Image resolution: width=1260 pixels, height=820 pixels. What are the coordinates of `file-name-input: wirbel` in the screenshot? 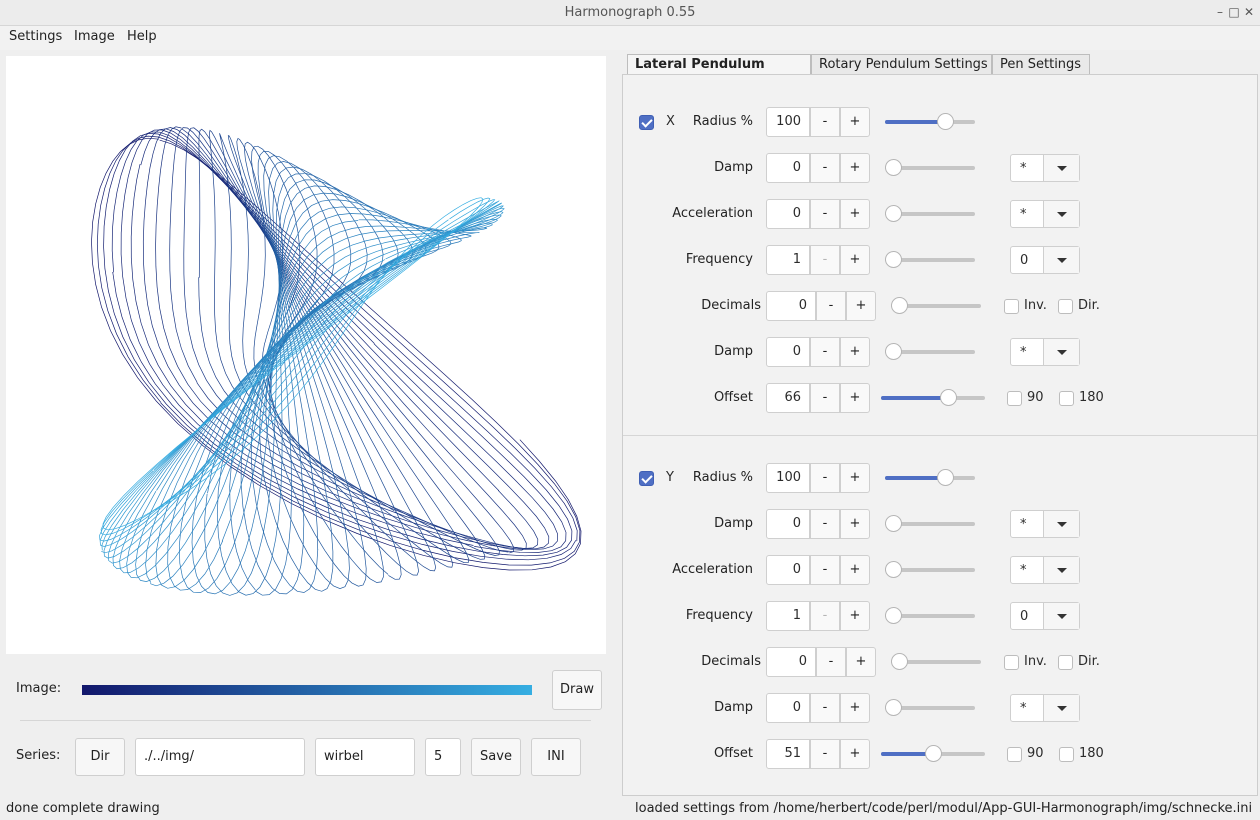 It's located at (365, 757).